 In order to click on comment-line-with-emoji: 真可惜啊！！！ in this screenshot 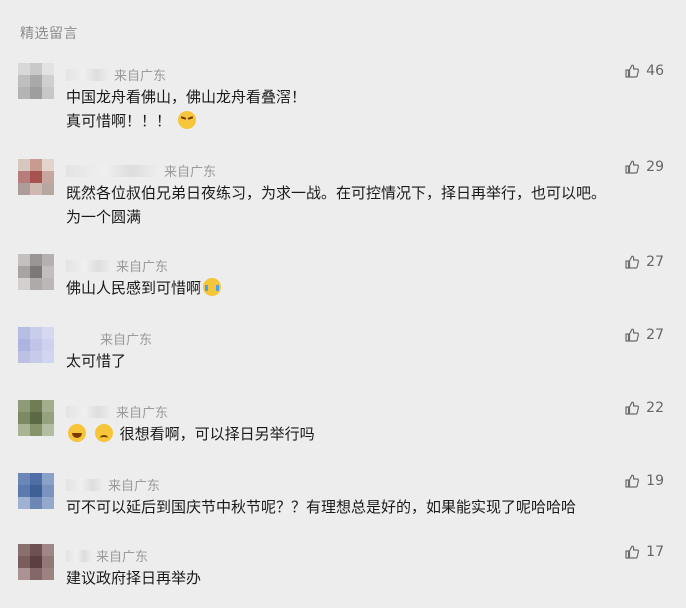, I will do `click(366, 121)`.